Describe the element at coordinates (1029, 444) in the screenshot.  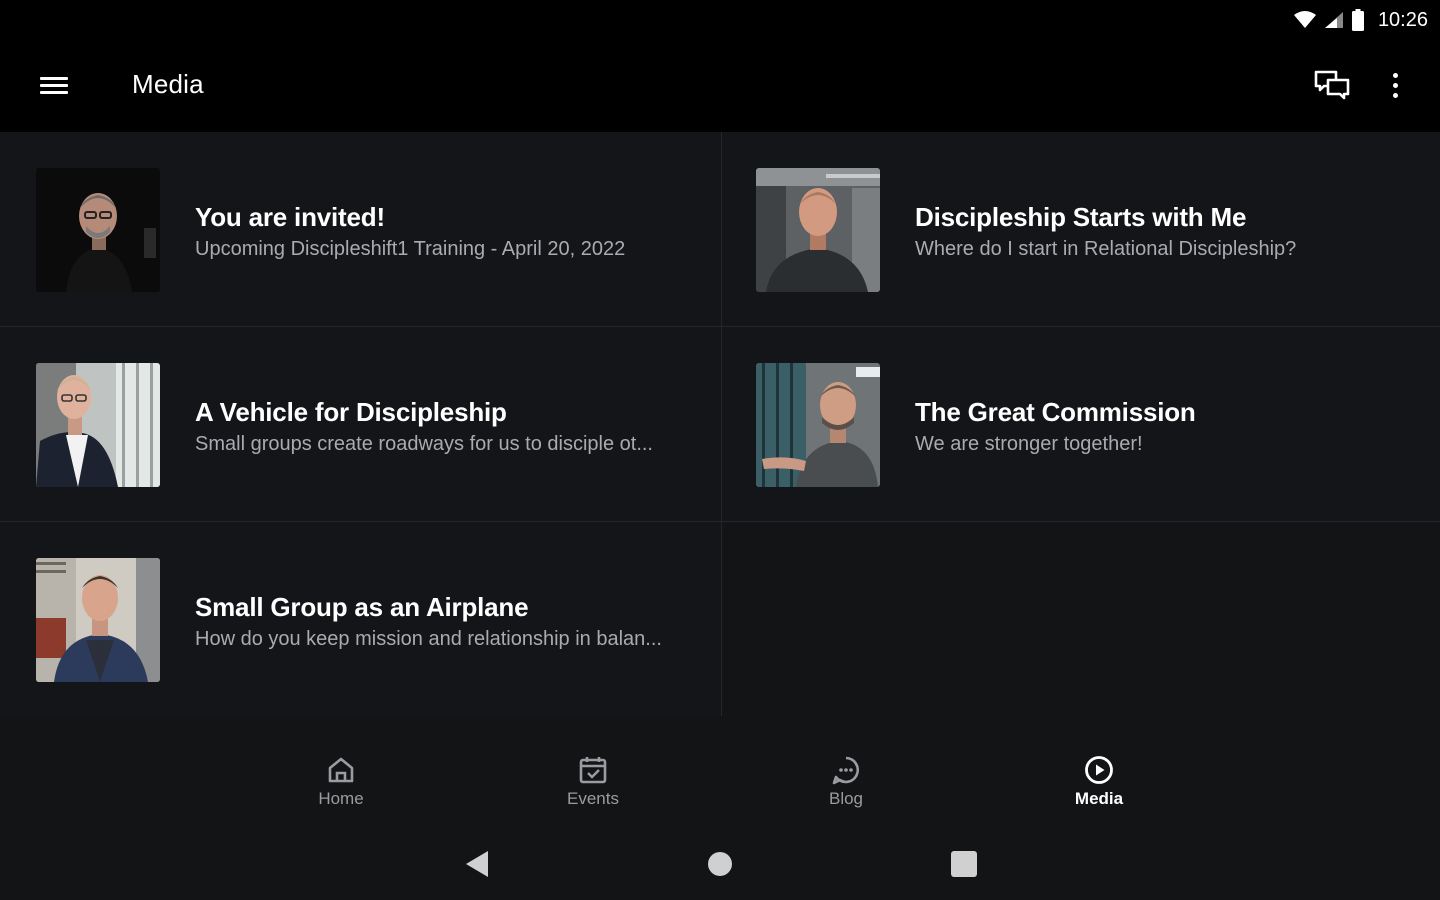
I see `media-item-subtitle: We are stronger together!` at that location.